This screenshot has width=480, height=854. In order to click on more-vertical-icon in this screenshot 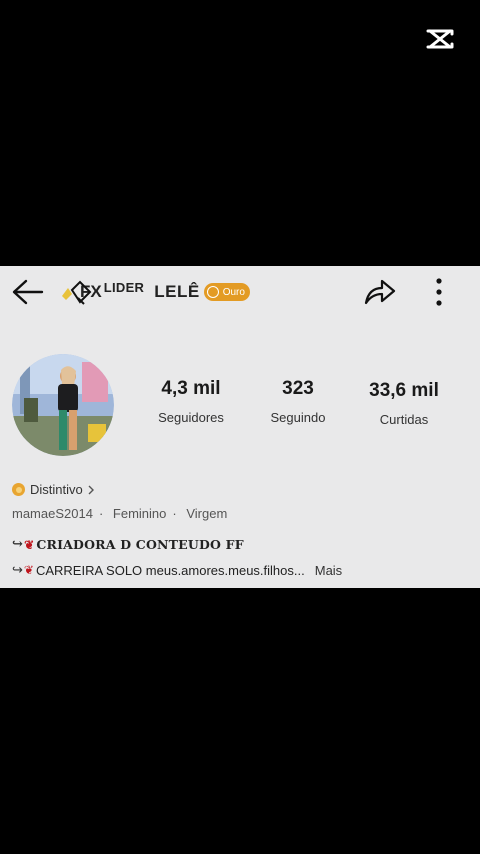, I will do `click(439, 292)`.